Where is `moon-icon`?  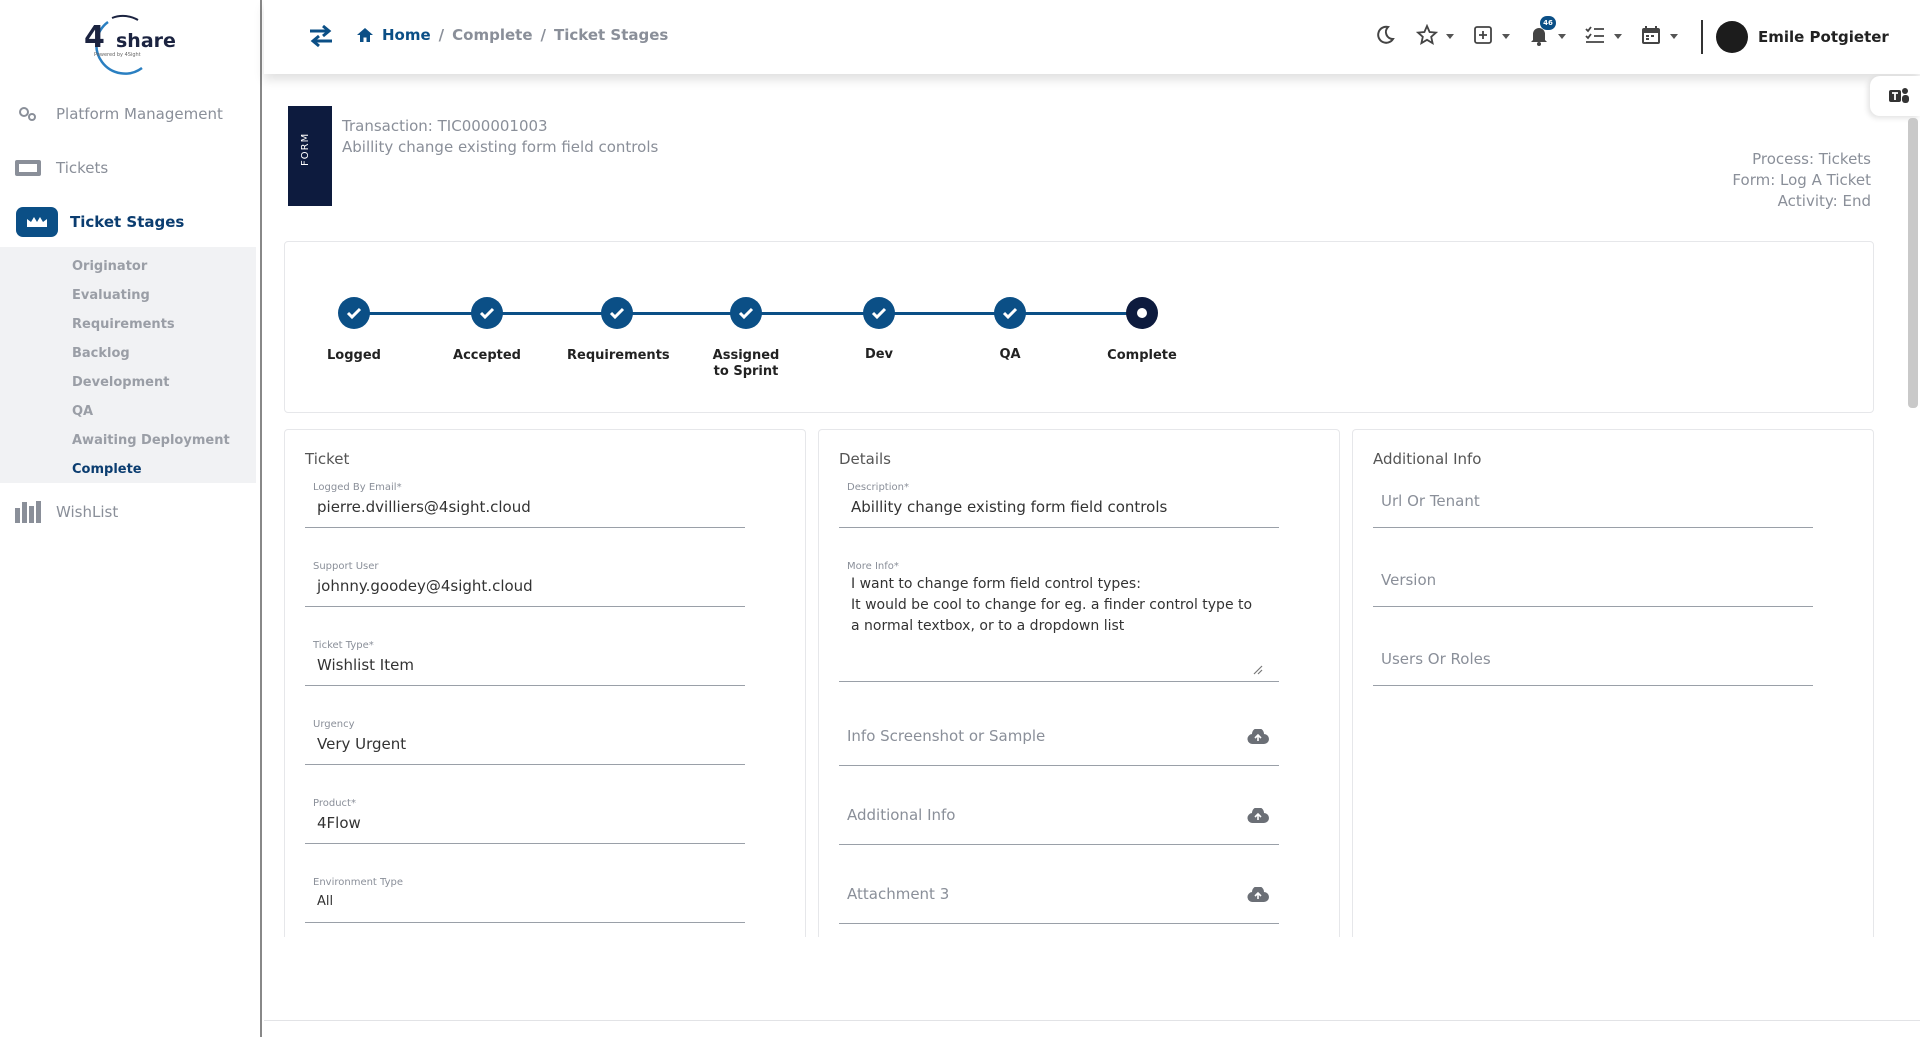 moon-icon is located at coordinates (1386, 36).